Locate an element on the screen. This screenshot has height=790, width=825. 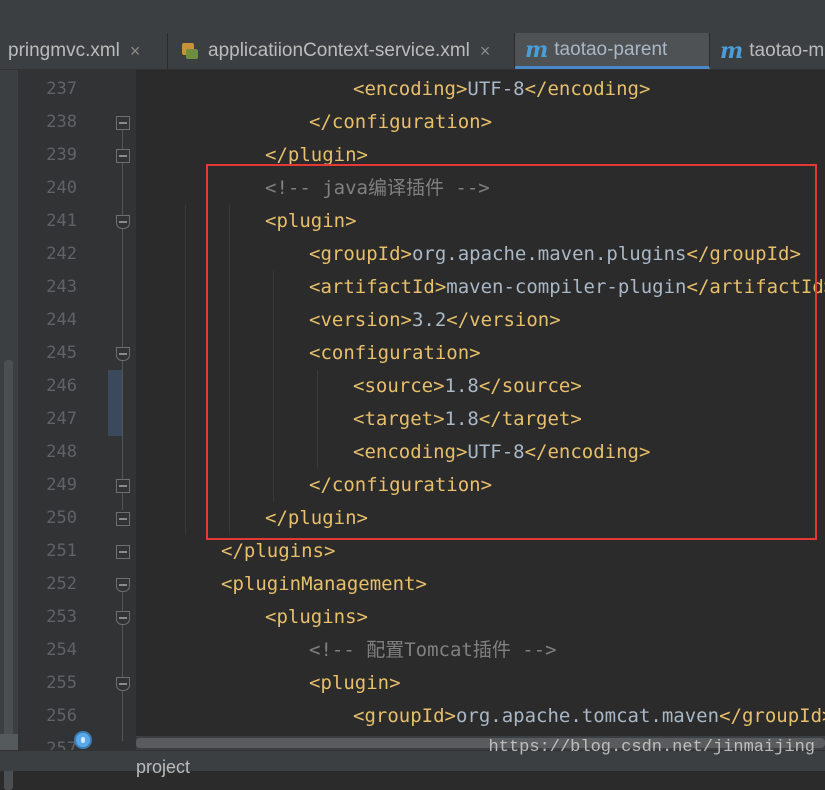
line-number: 244 is located at coordinates (48, 320).